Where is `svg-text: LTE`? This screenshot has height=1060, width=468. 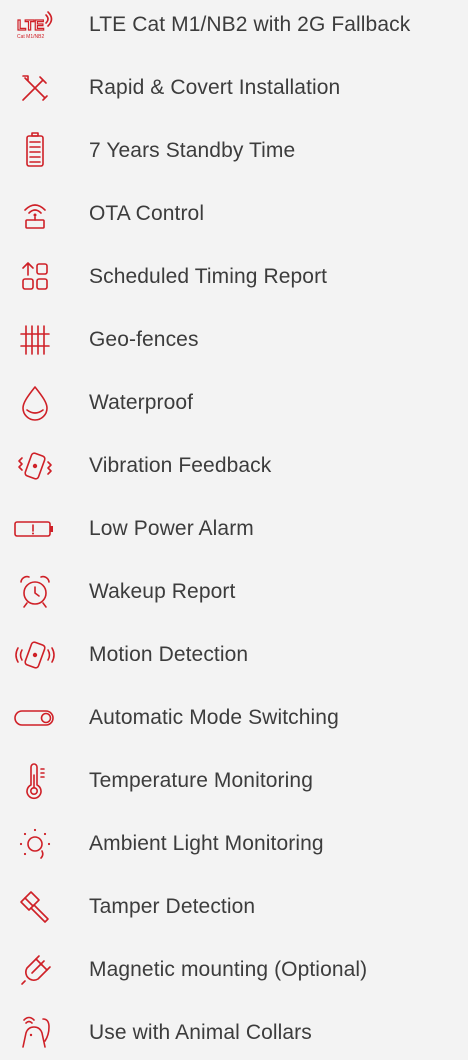
svg-text: LTE is located at coordinates (30, 25).